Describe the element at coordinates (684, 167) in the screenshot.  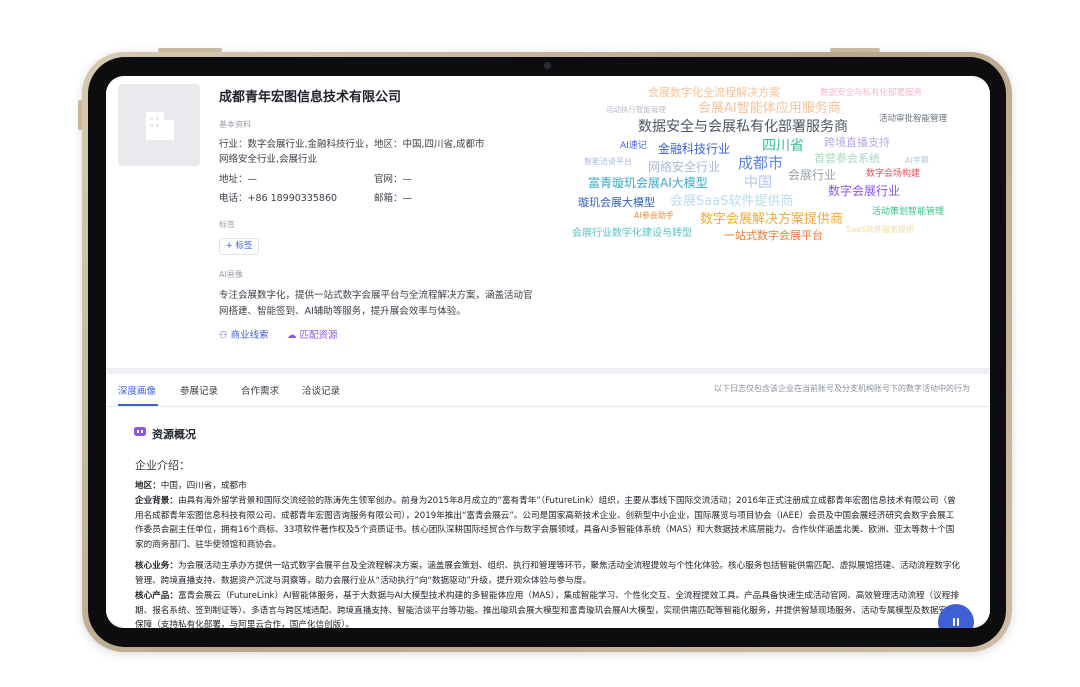
I see `cloud-word: 网络安全行业` at that location.